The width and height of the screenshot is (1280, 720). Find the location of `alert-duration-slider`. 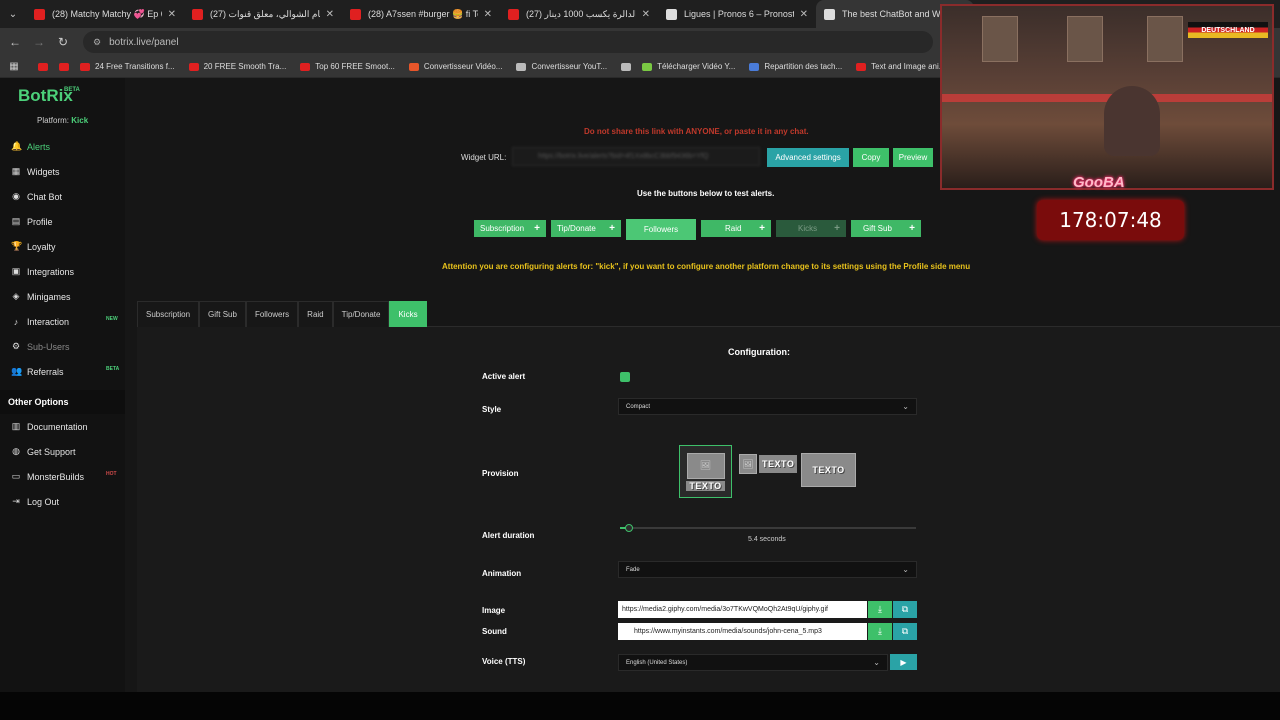

alert-duration-slider is located at coordinates (768, 528).